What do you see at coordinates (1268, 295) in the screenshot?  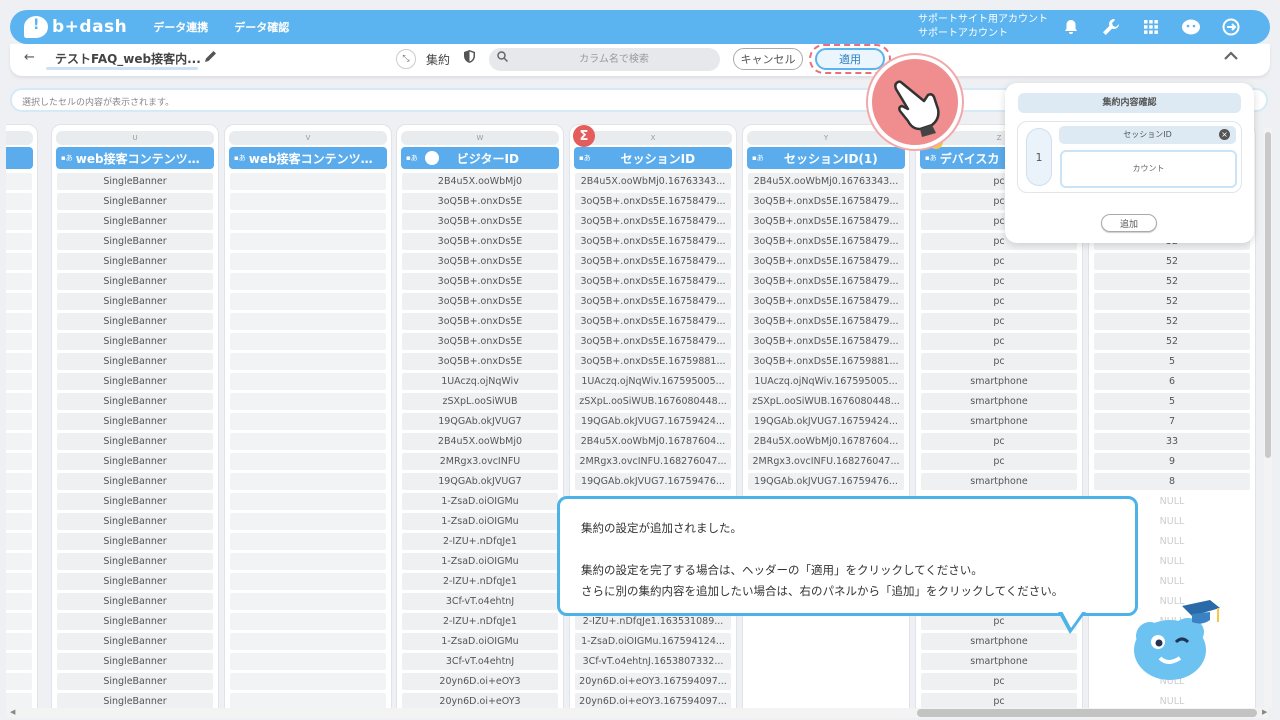 I see `vertical-scroll-thumb` at bounding box center [1268, 295].